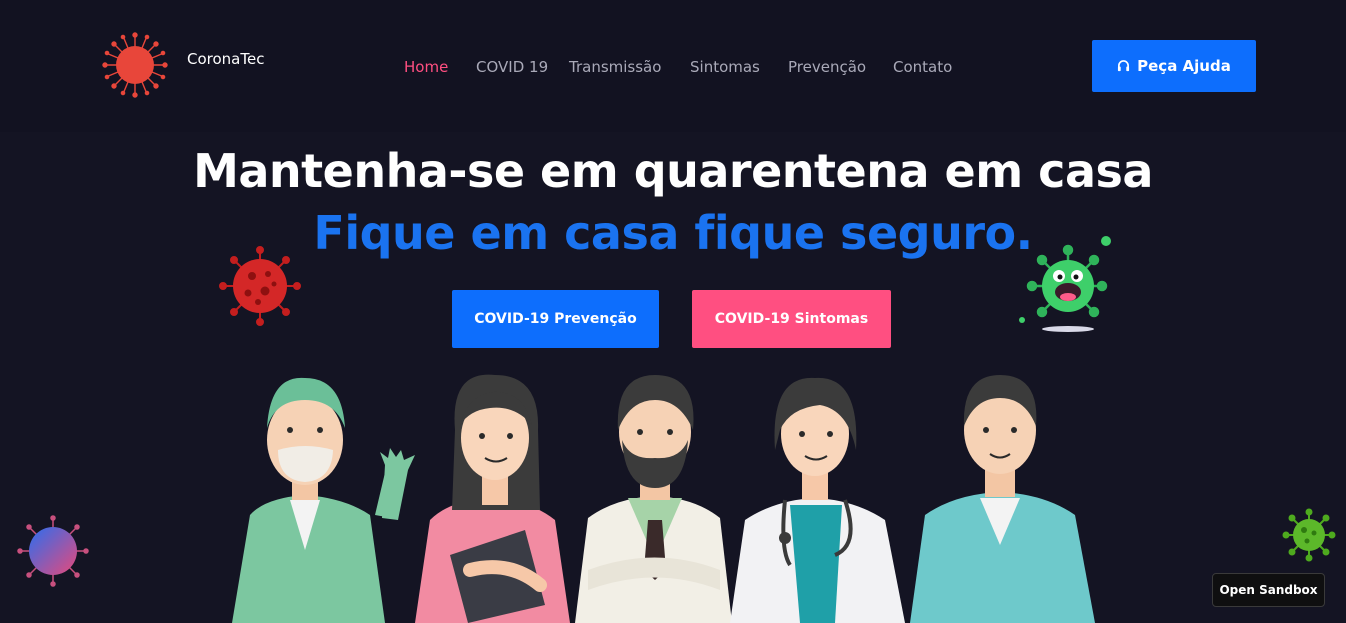 The width and height of the screenshot is (1346, 623). What do you see at coordinates (922, 67) in the screenshot?
I see `nav-item-contato: Contato` at bounding box center [922, 67].